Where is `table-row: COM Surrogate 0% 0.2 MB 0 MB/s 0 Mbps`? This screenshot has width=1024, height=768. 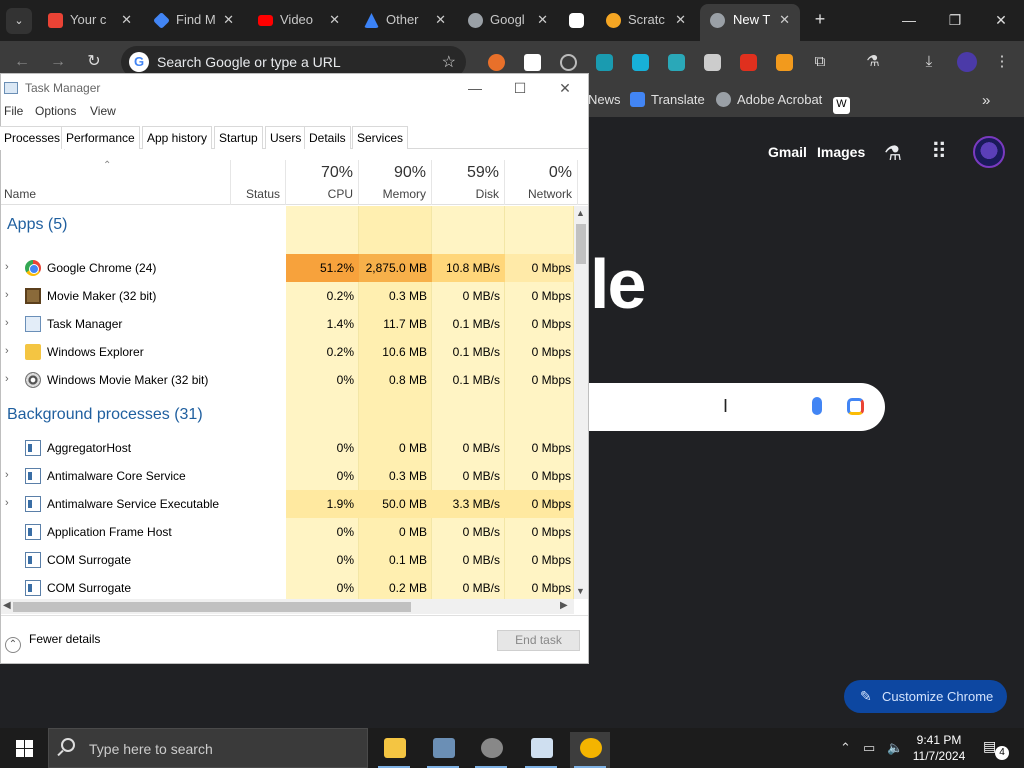
table-row: COM Surrogate 0% 0.2 MB 0 MB/s 0 Mbps is located at coordinates (287, 586).